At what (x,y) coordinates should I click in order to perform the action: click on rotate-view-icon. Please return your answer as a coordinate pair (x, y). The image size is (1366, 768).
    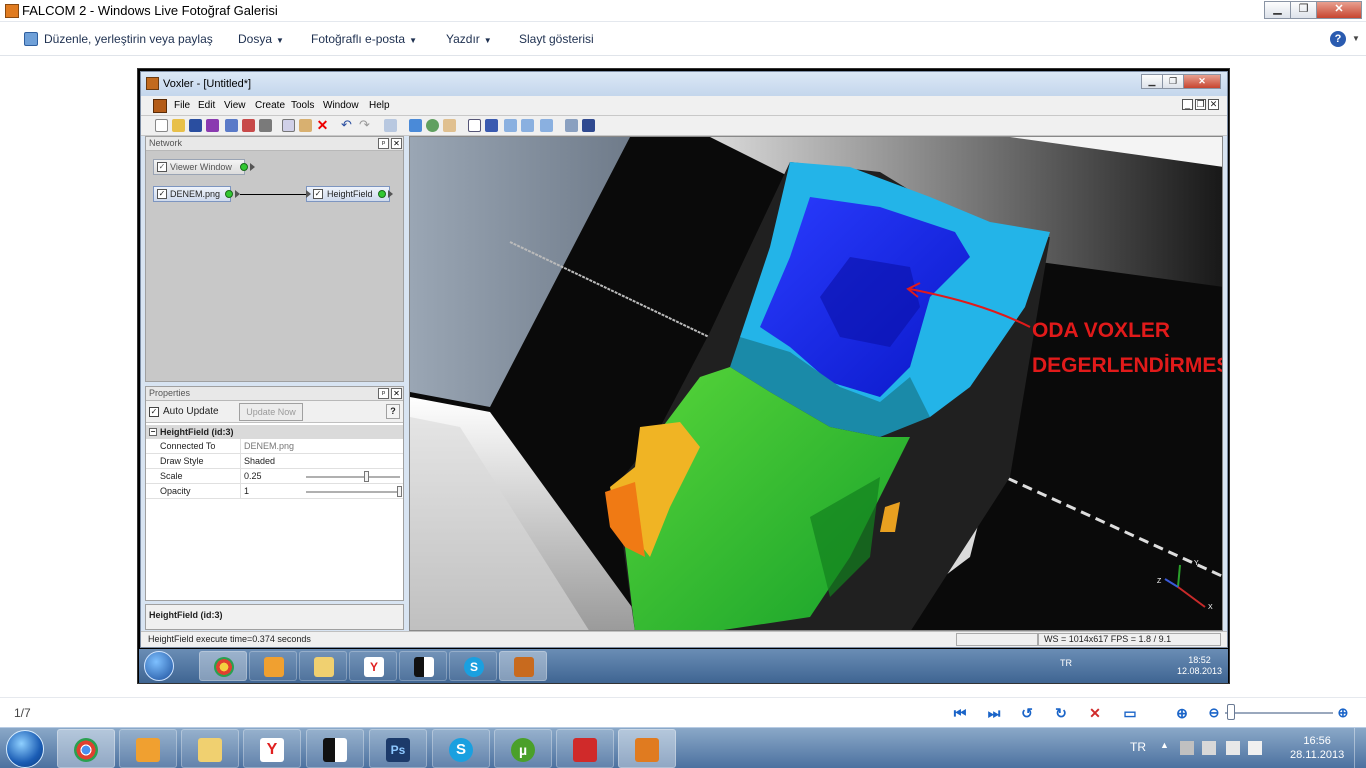
    Looking at the image, I should click on (491, 125).